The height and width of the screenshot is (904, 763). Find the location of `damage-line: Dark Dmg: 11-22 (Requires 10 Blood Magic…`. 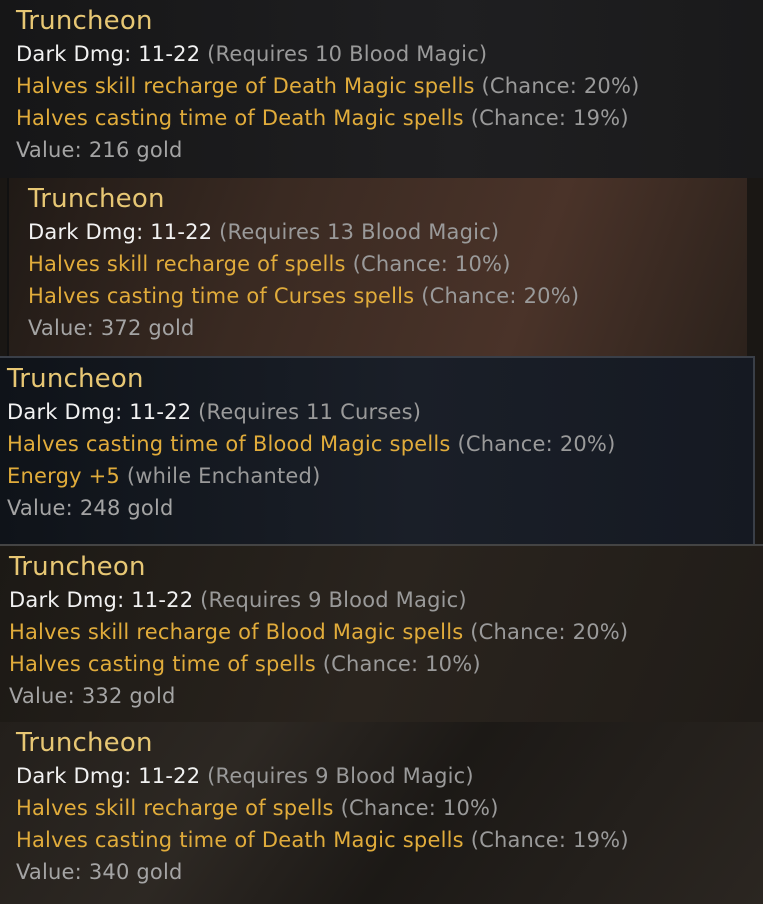

damage-line: Dark Dmg: 11-22 (Requires 10 Blood Magic… is located at coordinates (389, 54).